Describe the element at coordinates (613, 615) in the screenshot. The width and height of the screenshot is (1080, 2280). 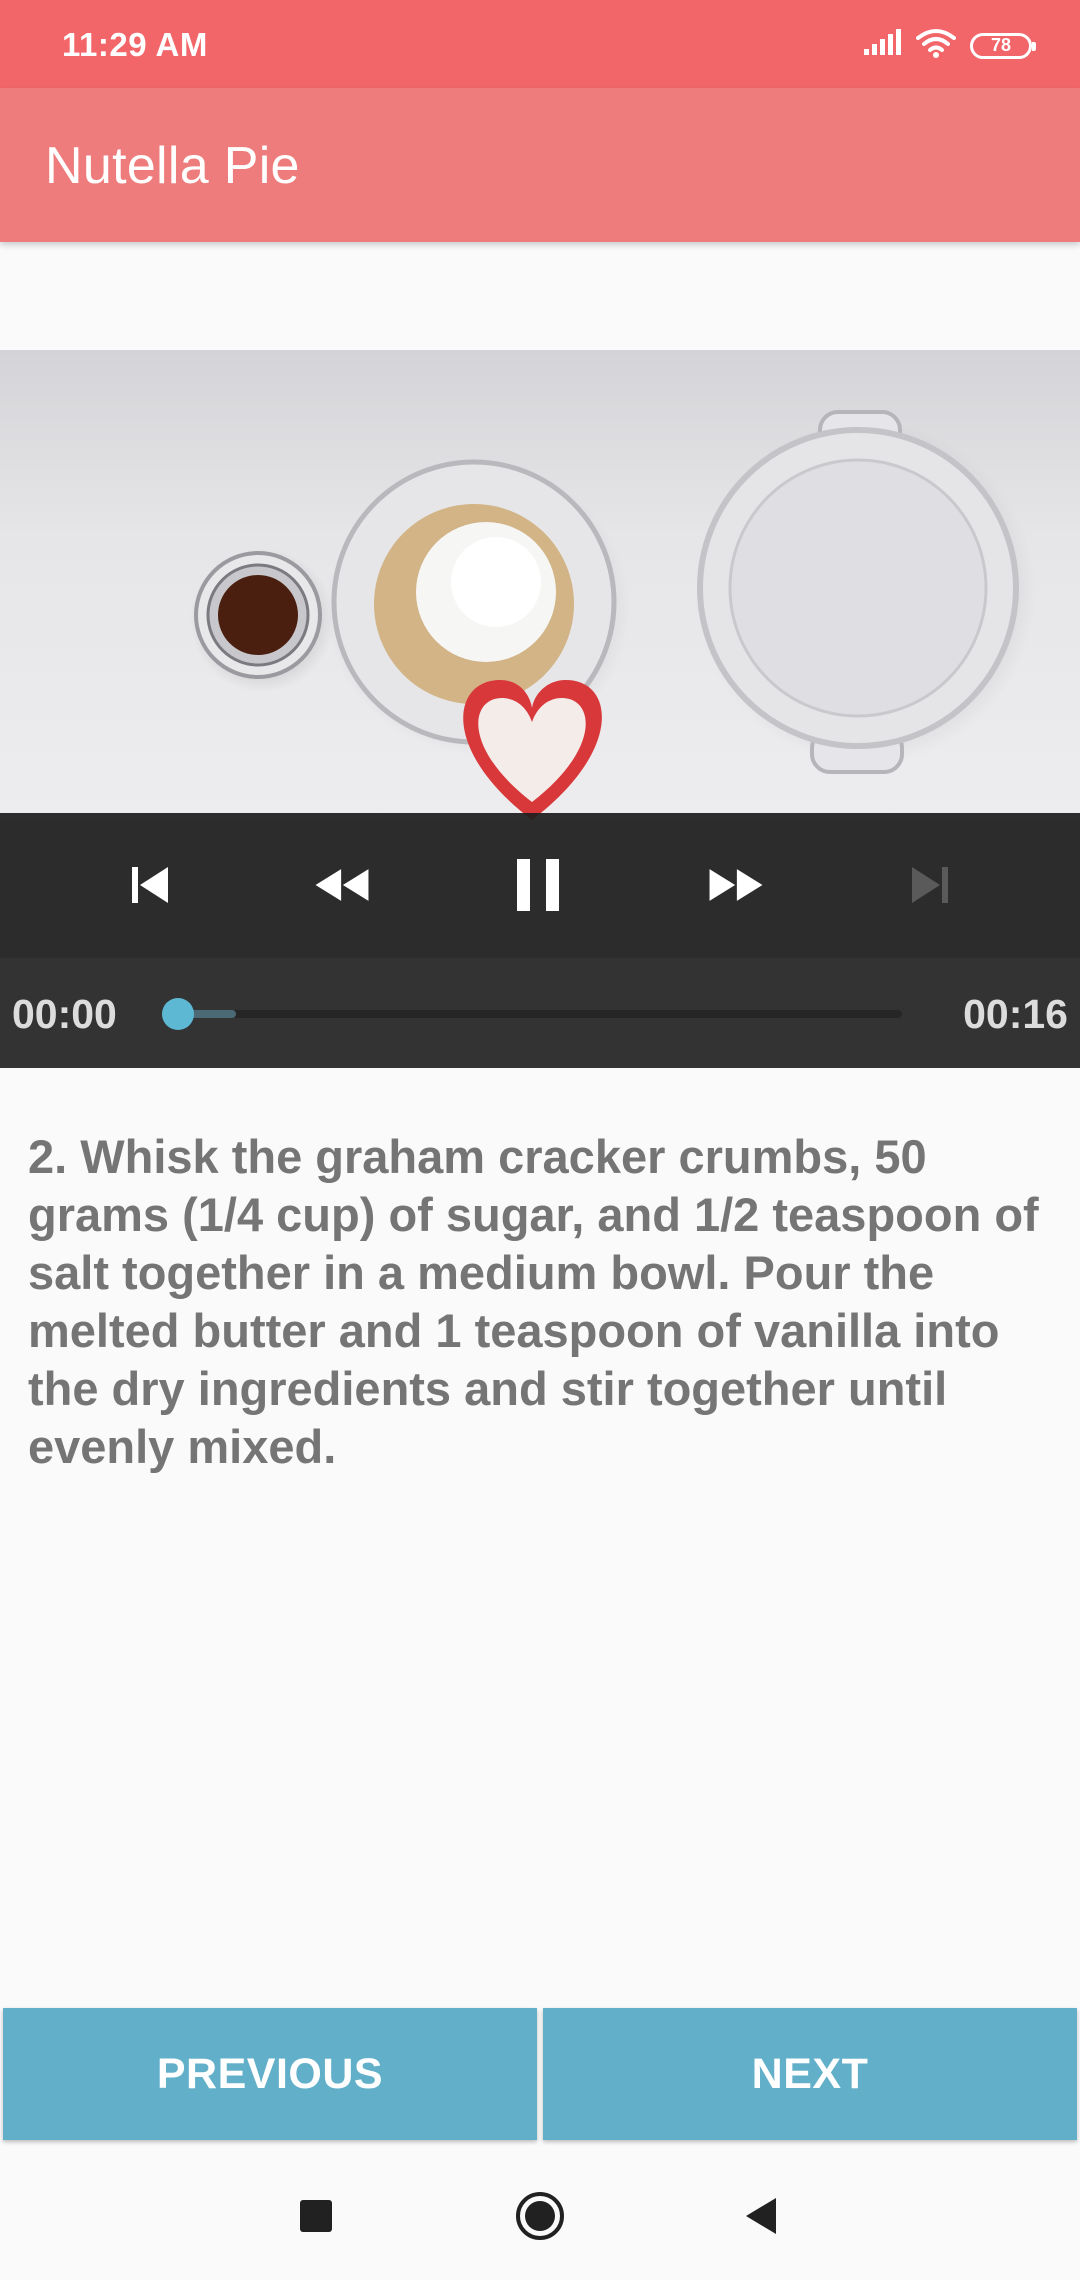
I see `video-thumbnail-image` at that location.